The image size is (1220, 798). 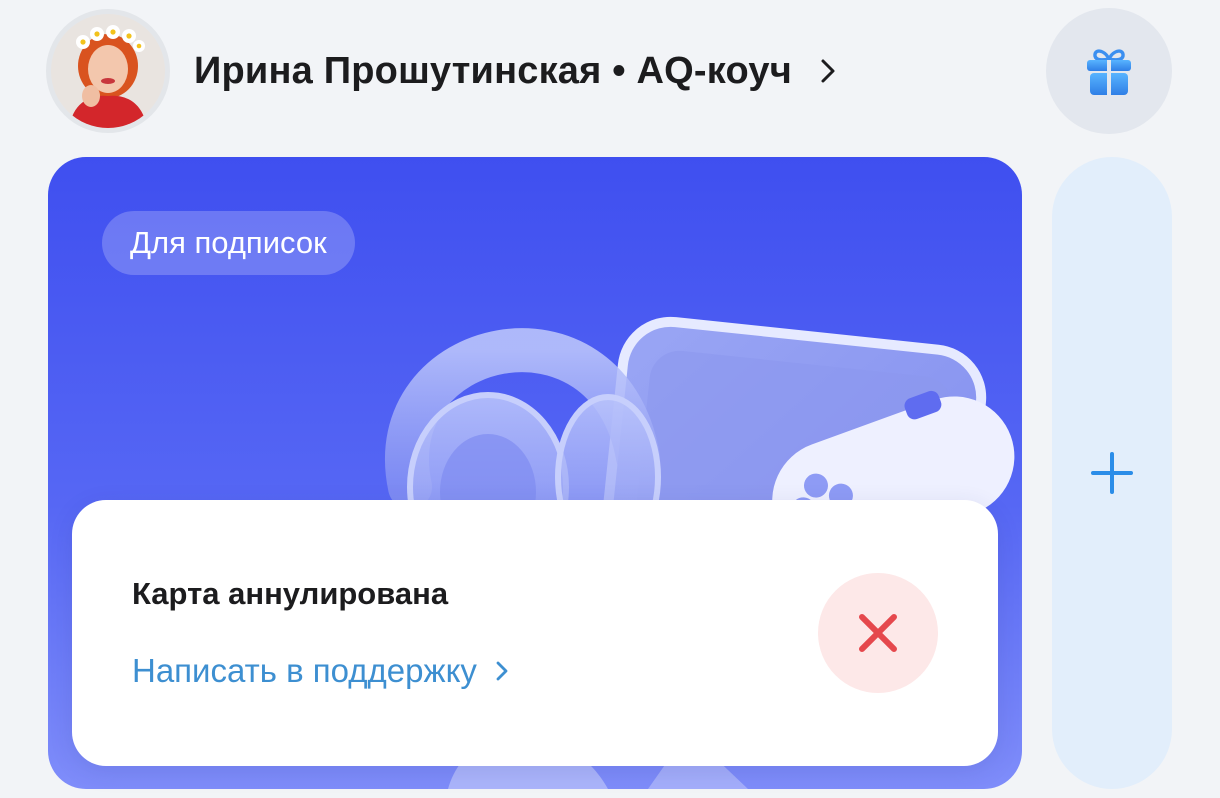 I want to click on plus-icon, so click(x=1112, y=473).